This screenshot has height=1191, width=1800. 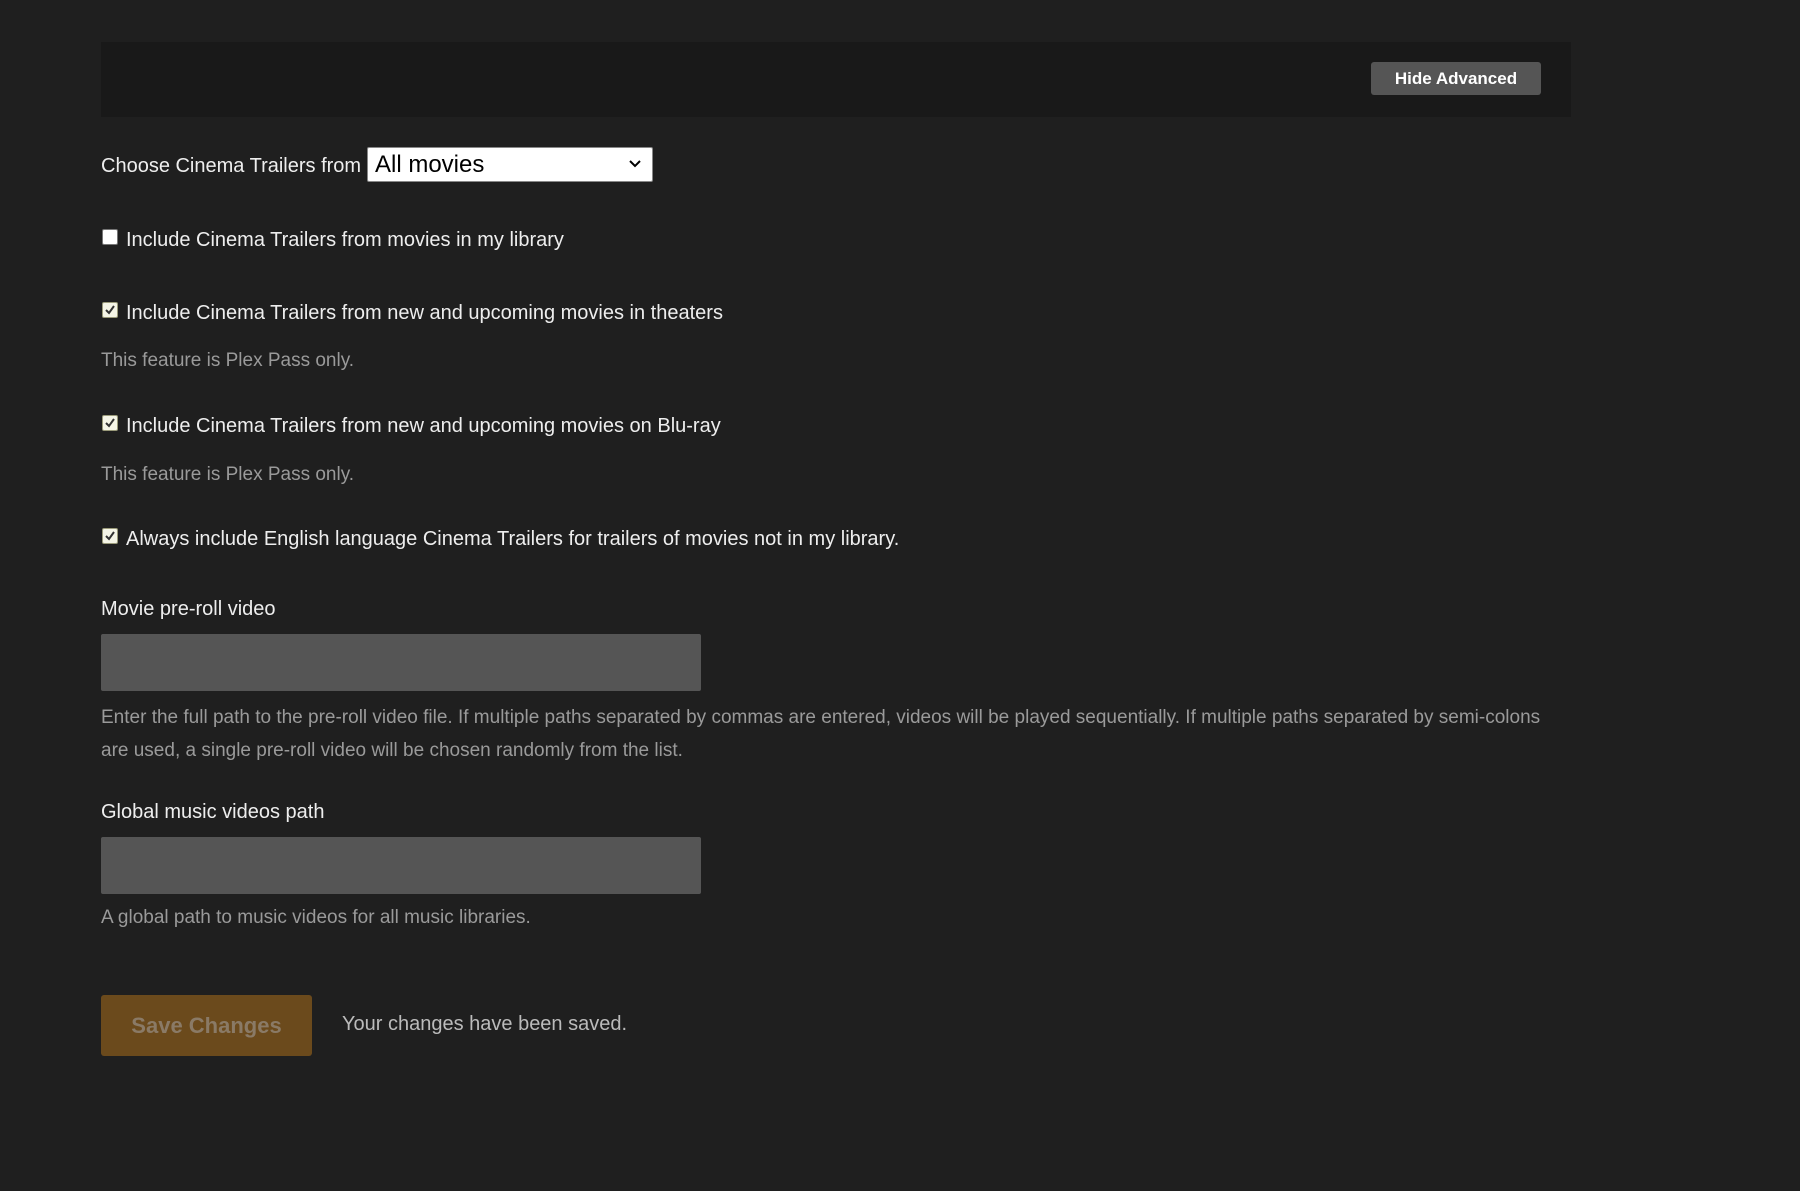 I want to click on music-videos-label: Global music videos path, so click(x=213, y=812).